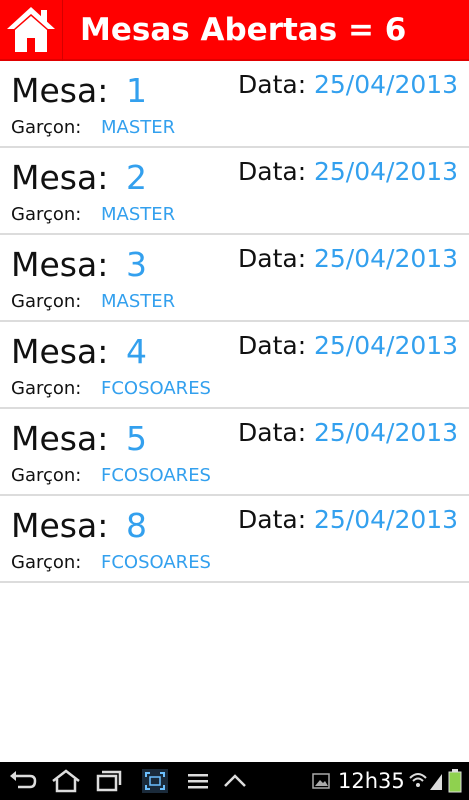 The width and height of the screenshot is (469, 800). What do you see at coordinates (62, 30) in the screenshot?
I see `title-separator` at bounding box center [62, 30].